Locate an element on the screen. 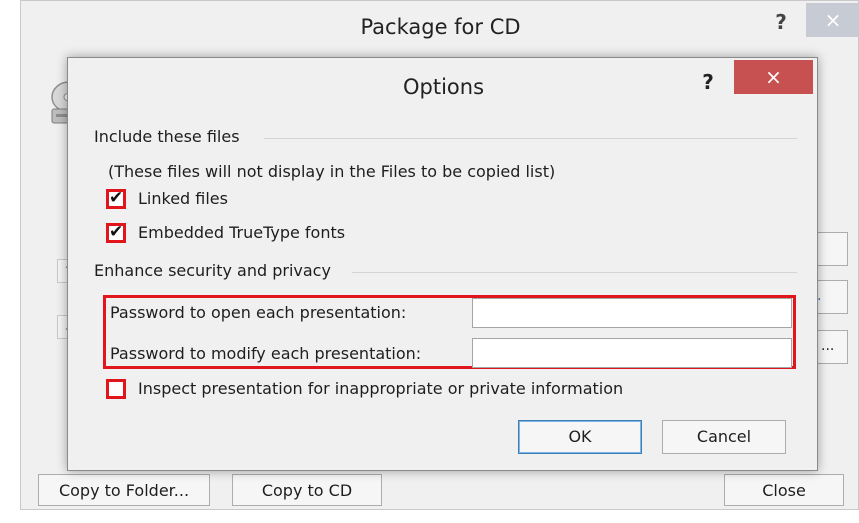  inspect-presentation-checkbox is located at coordinates (116, 389).